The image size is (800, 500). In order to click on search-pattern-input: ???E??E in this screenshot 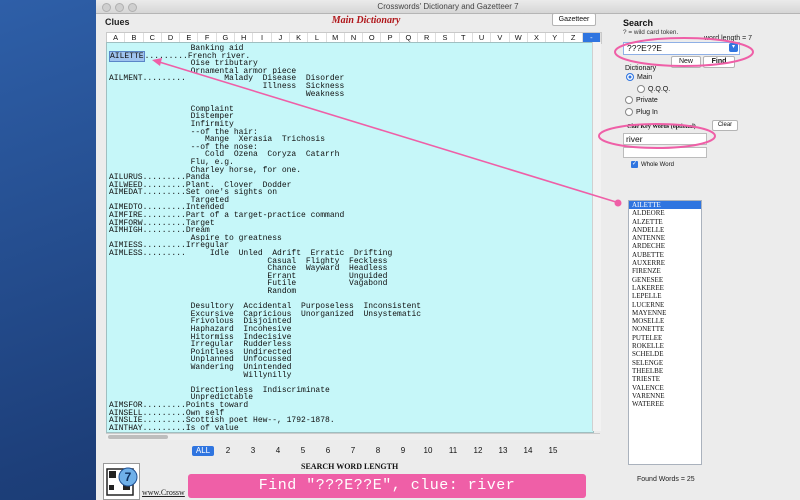, I will do `click(681, 48)`.